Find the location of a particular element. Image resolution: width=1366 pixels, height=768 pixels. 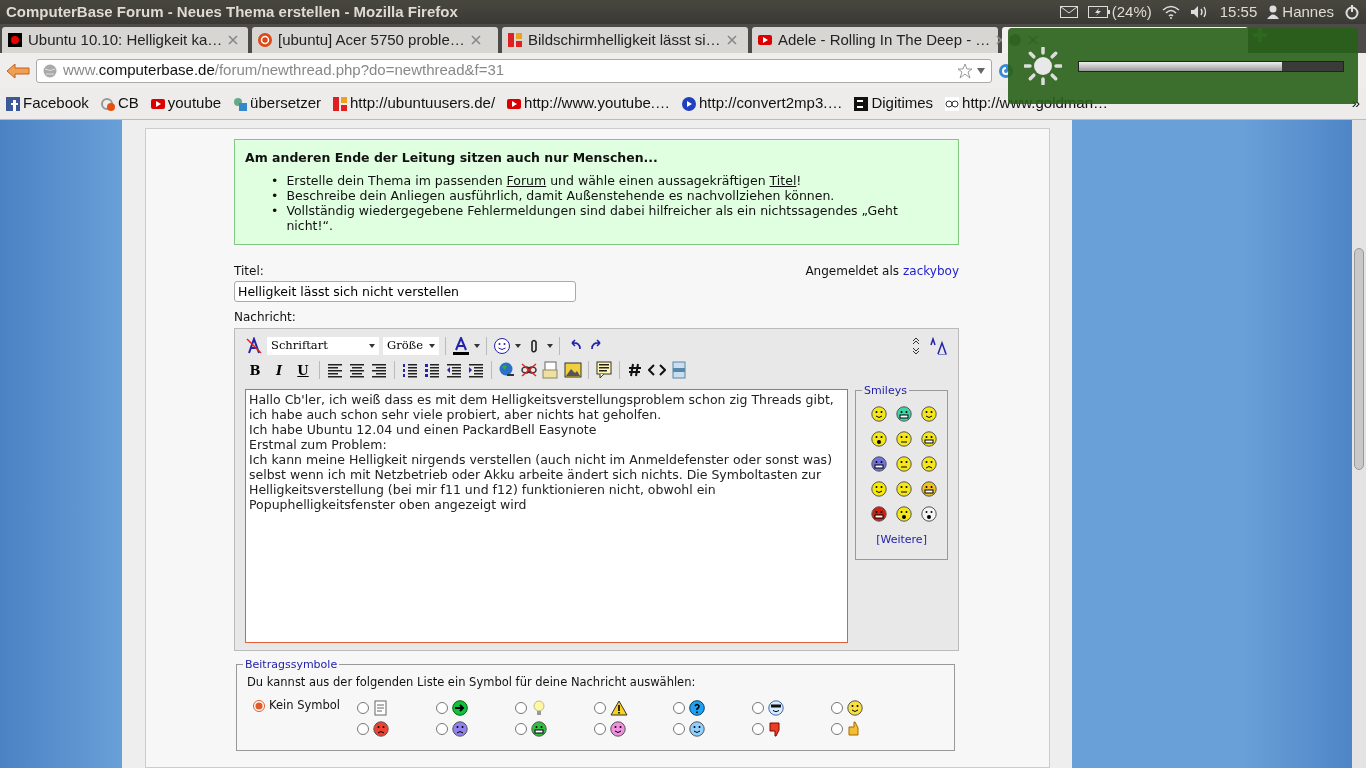

bookmark-link: http://ubuntuusers.de/ is located at coordinates (423, 103).